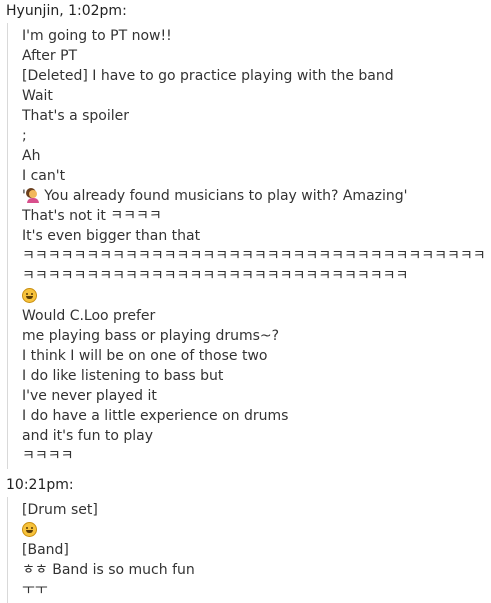 The image size is (491, 603). What do you see at coordinates (215, 276) in the screenshot?
I see `message-line: ㅋㅋㅋㅋㅋㅋㅋㅋㅋㅋㅋㅋㅋㅋㅋㅋㅋㅋㅋㅋㅋㅋㅋㅋㅋㅋㅋㅋㅋㅋ` at bounding box center [215, 276].